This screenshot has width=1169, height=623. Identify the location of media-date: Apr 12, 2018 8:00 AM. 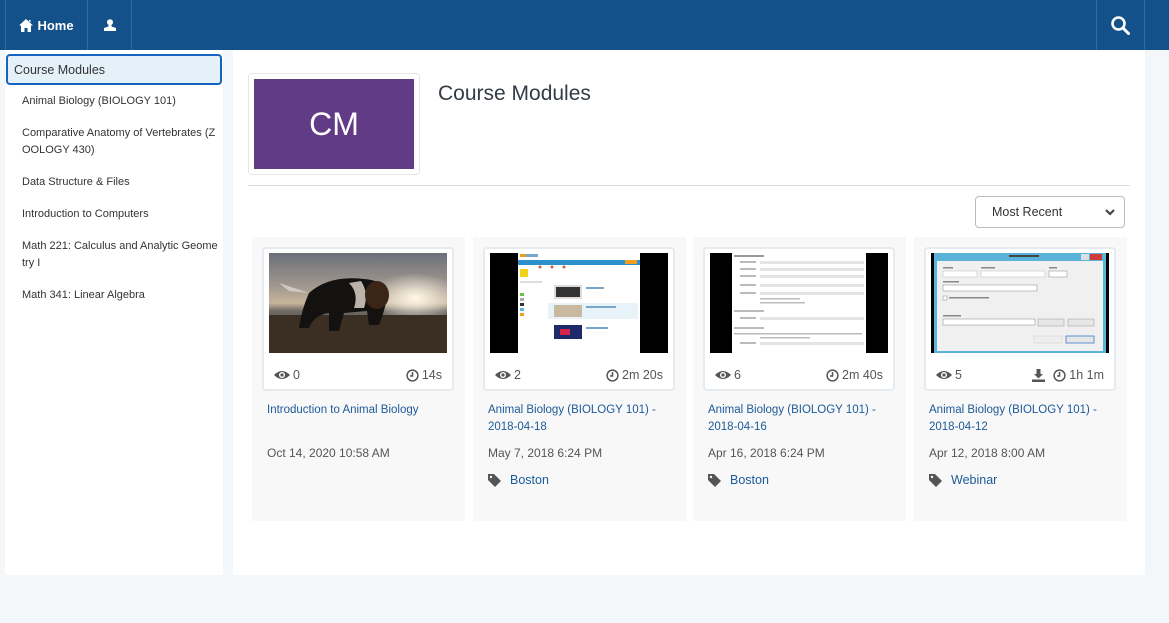
(987, 453).